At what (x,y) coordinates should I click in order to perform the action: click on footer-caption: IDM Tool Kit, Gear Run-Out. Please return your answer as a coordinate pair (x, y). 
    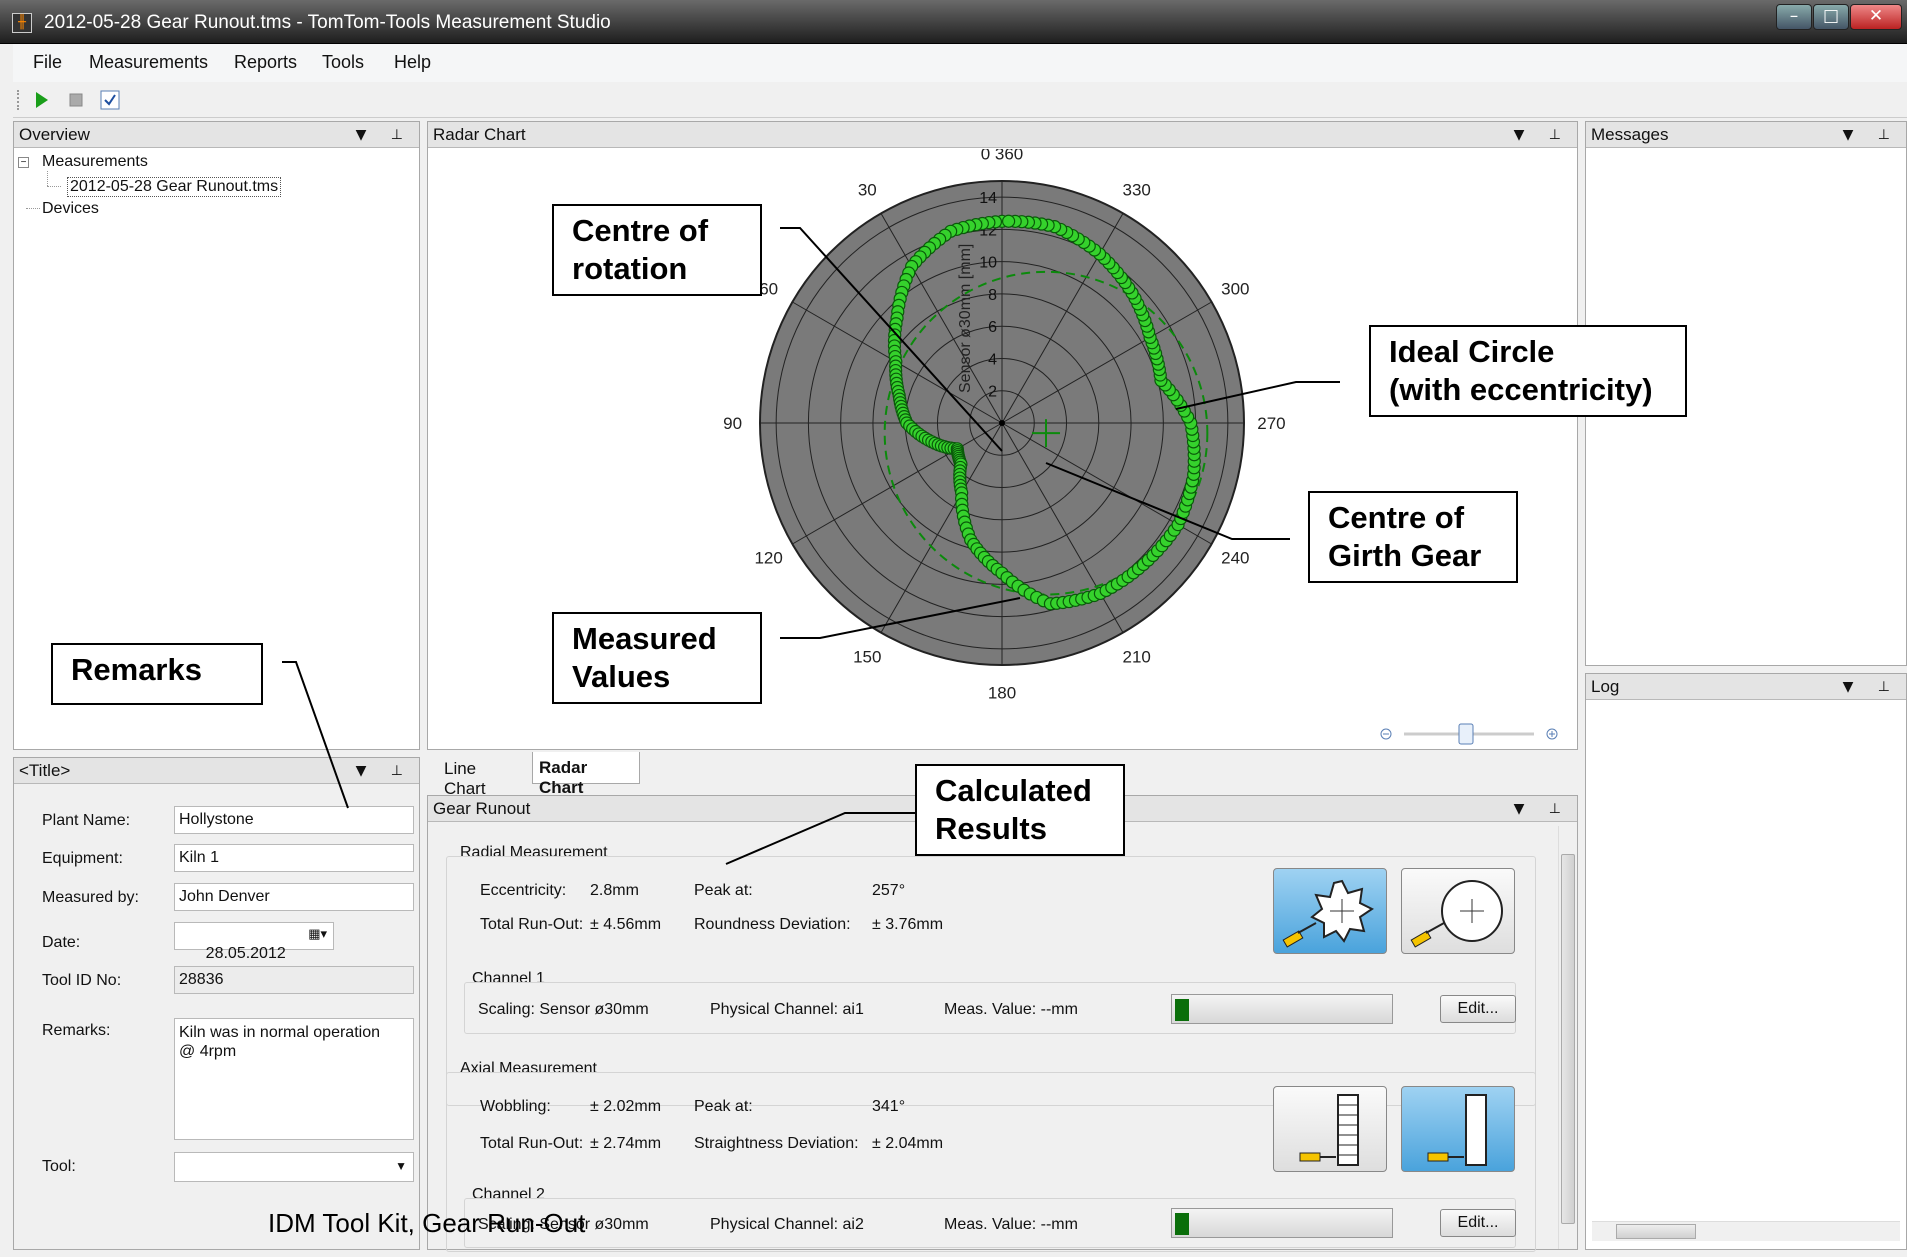
    Looking at the image, I should click on (427, 1223).